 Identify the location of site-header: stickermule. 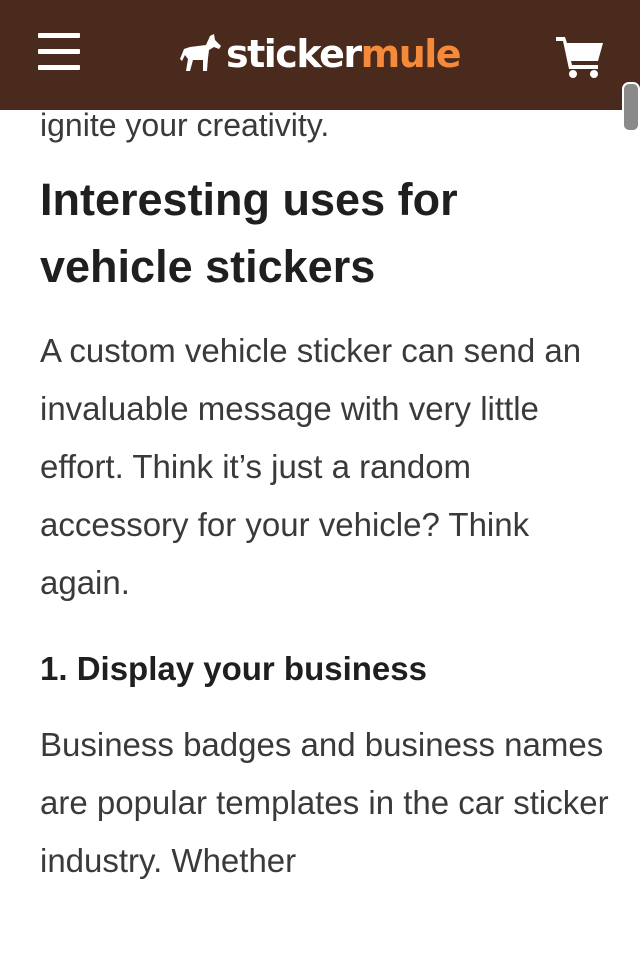
(320, 55).